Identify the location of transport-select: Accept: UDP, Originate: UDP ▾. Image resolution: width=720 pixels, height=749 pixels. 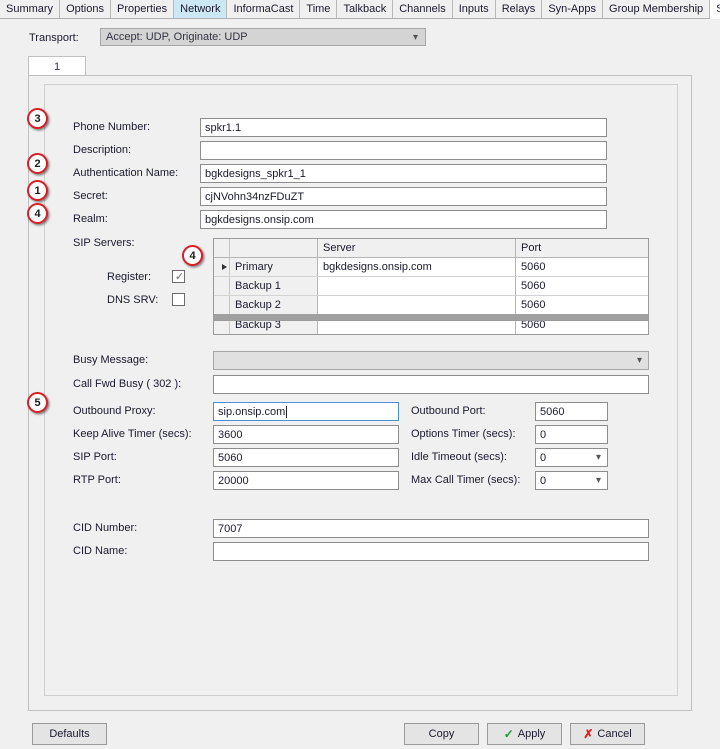
(263, 37).